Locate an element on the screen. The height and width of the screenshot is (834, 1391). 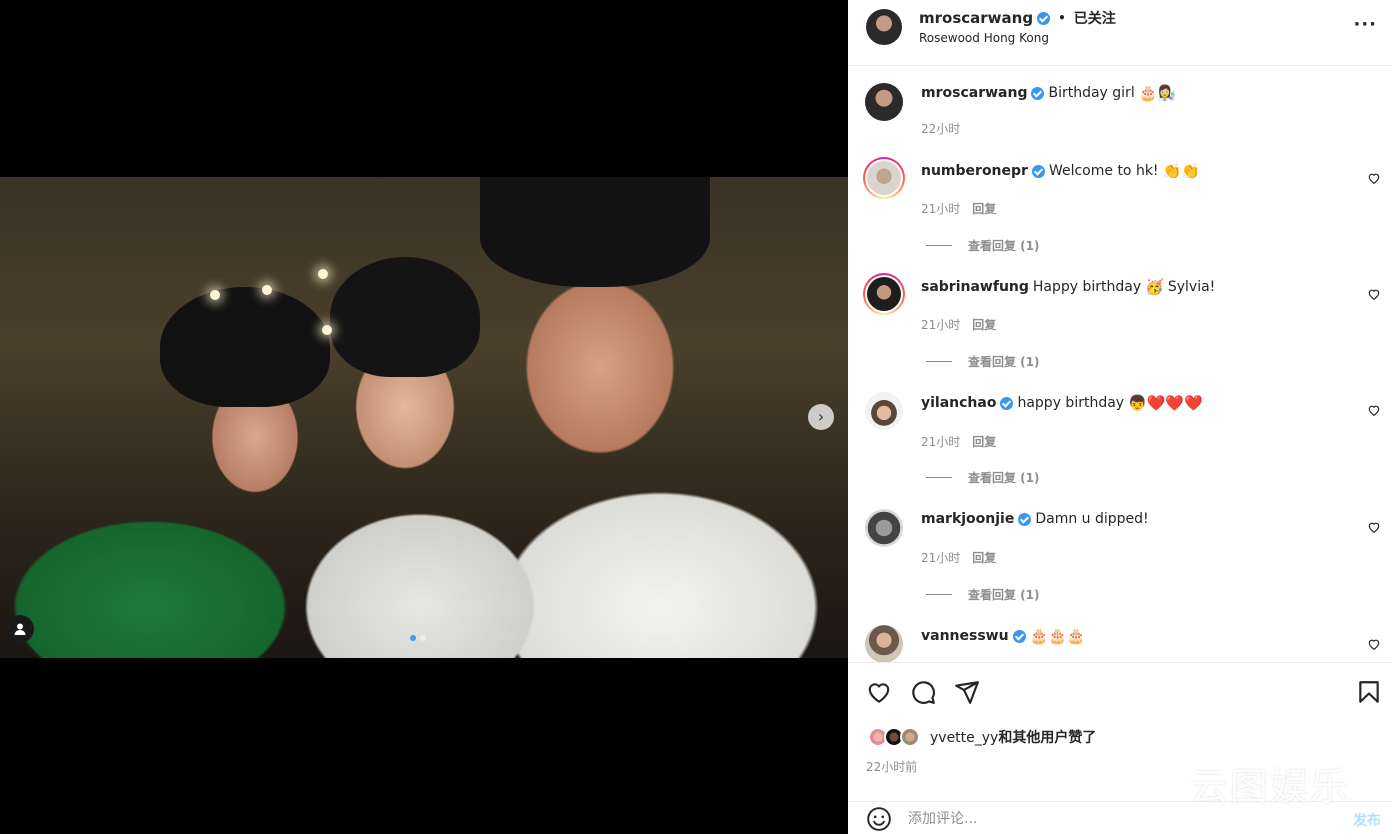
liker-avatar is located at coordinates (910, 737).